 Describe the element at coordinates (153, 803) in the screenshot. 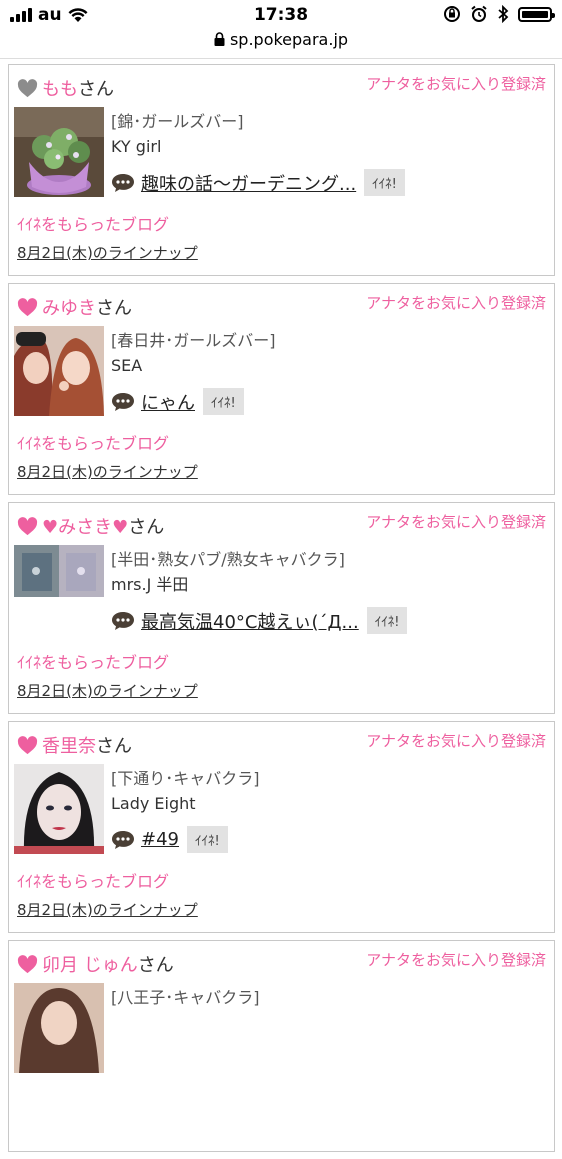

I see `shop-title: Lady Eight` at that location.